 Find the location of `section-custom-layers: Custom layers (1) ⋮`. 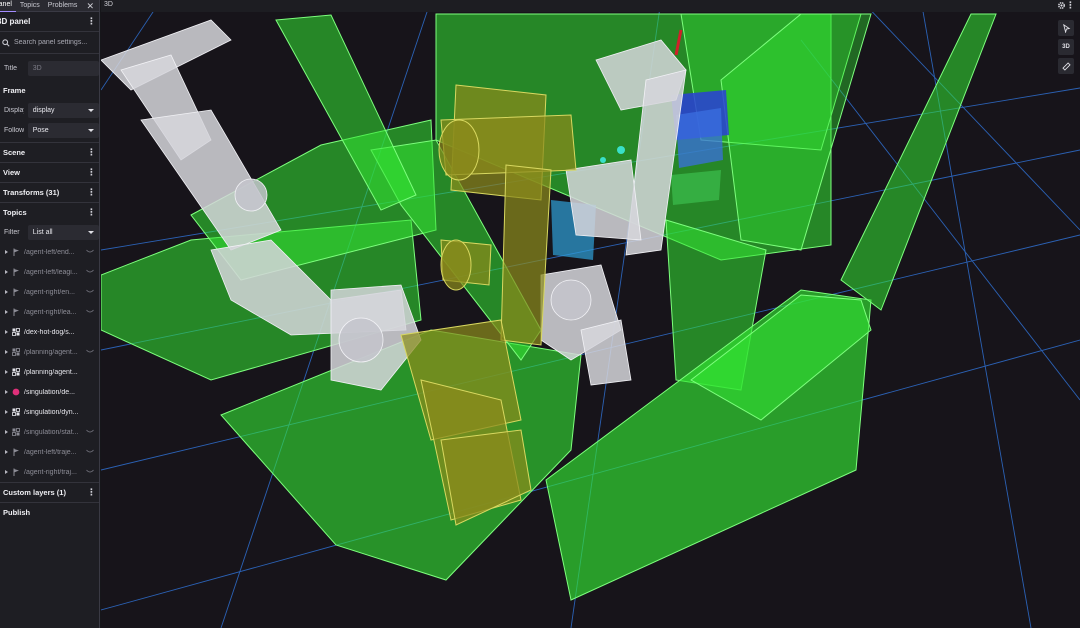

section-custom-layers: Custom layers (1) ⋮ is located at coordinates (49, 492).